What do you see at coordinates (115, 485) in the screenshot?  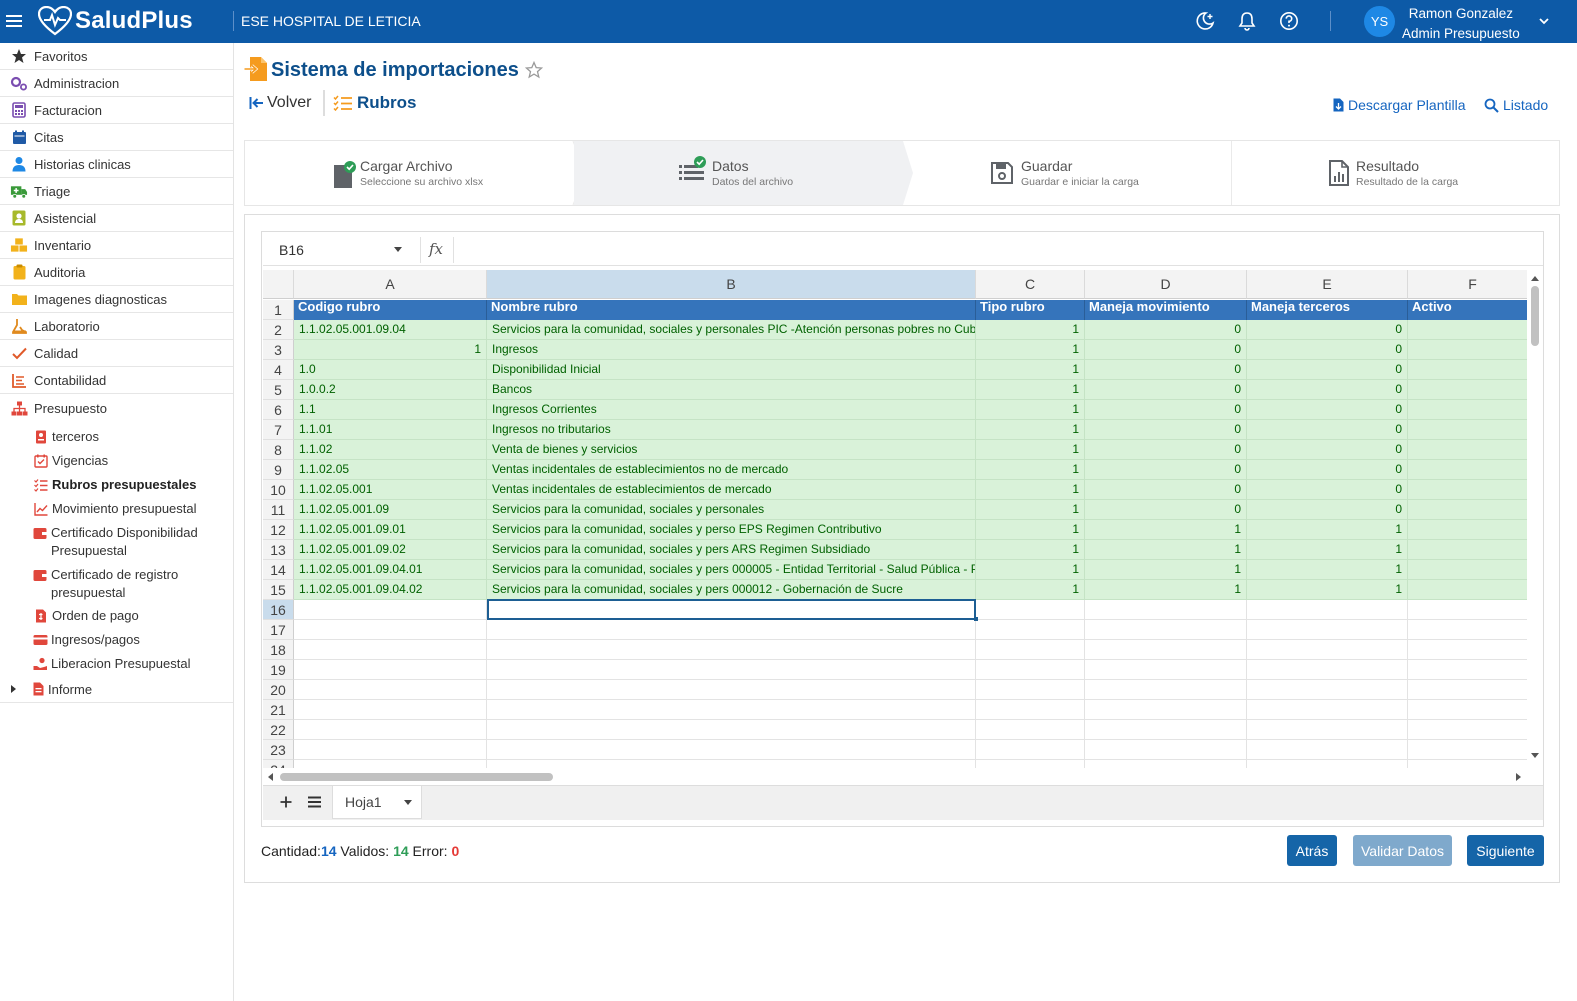 I see `sidebar-subitem-rubros: Rubros presupuestales` at bounding box center [115, 485].